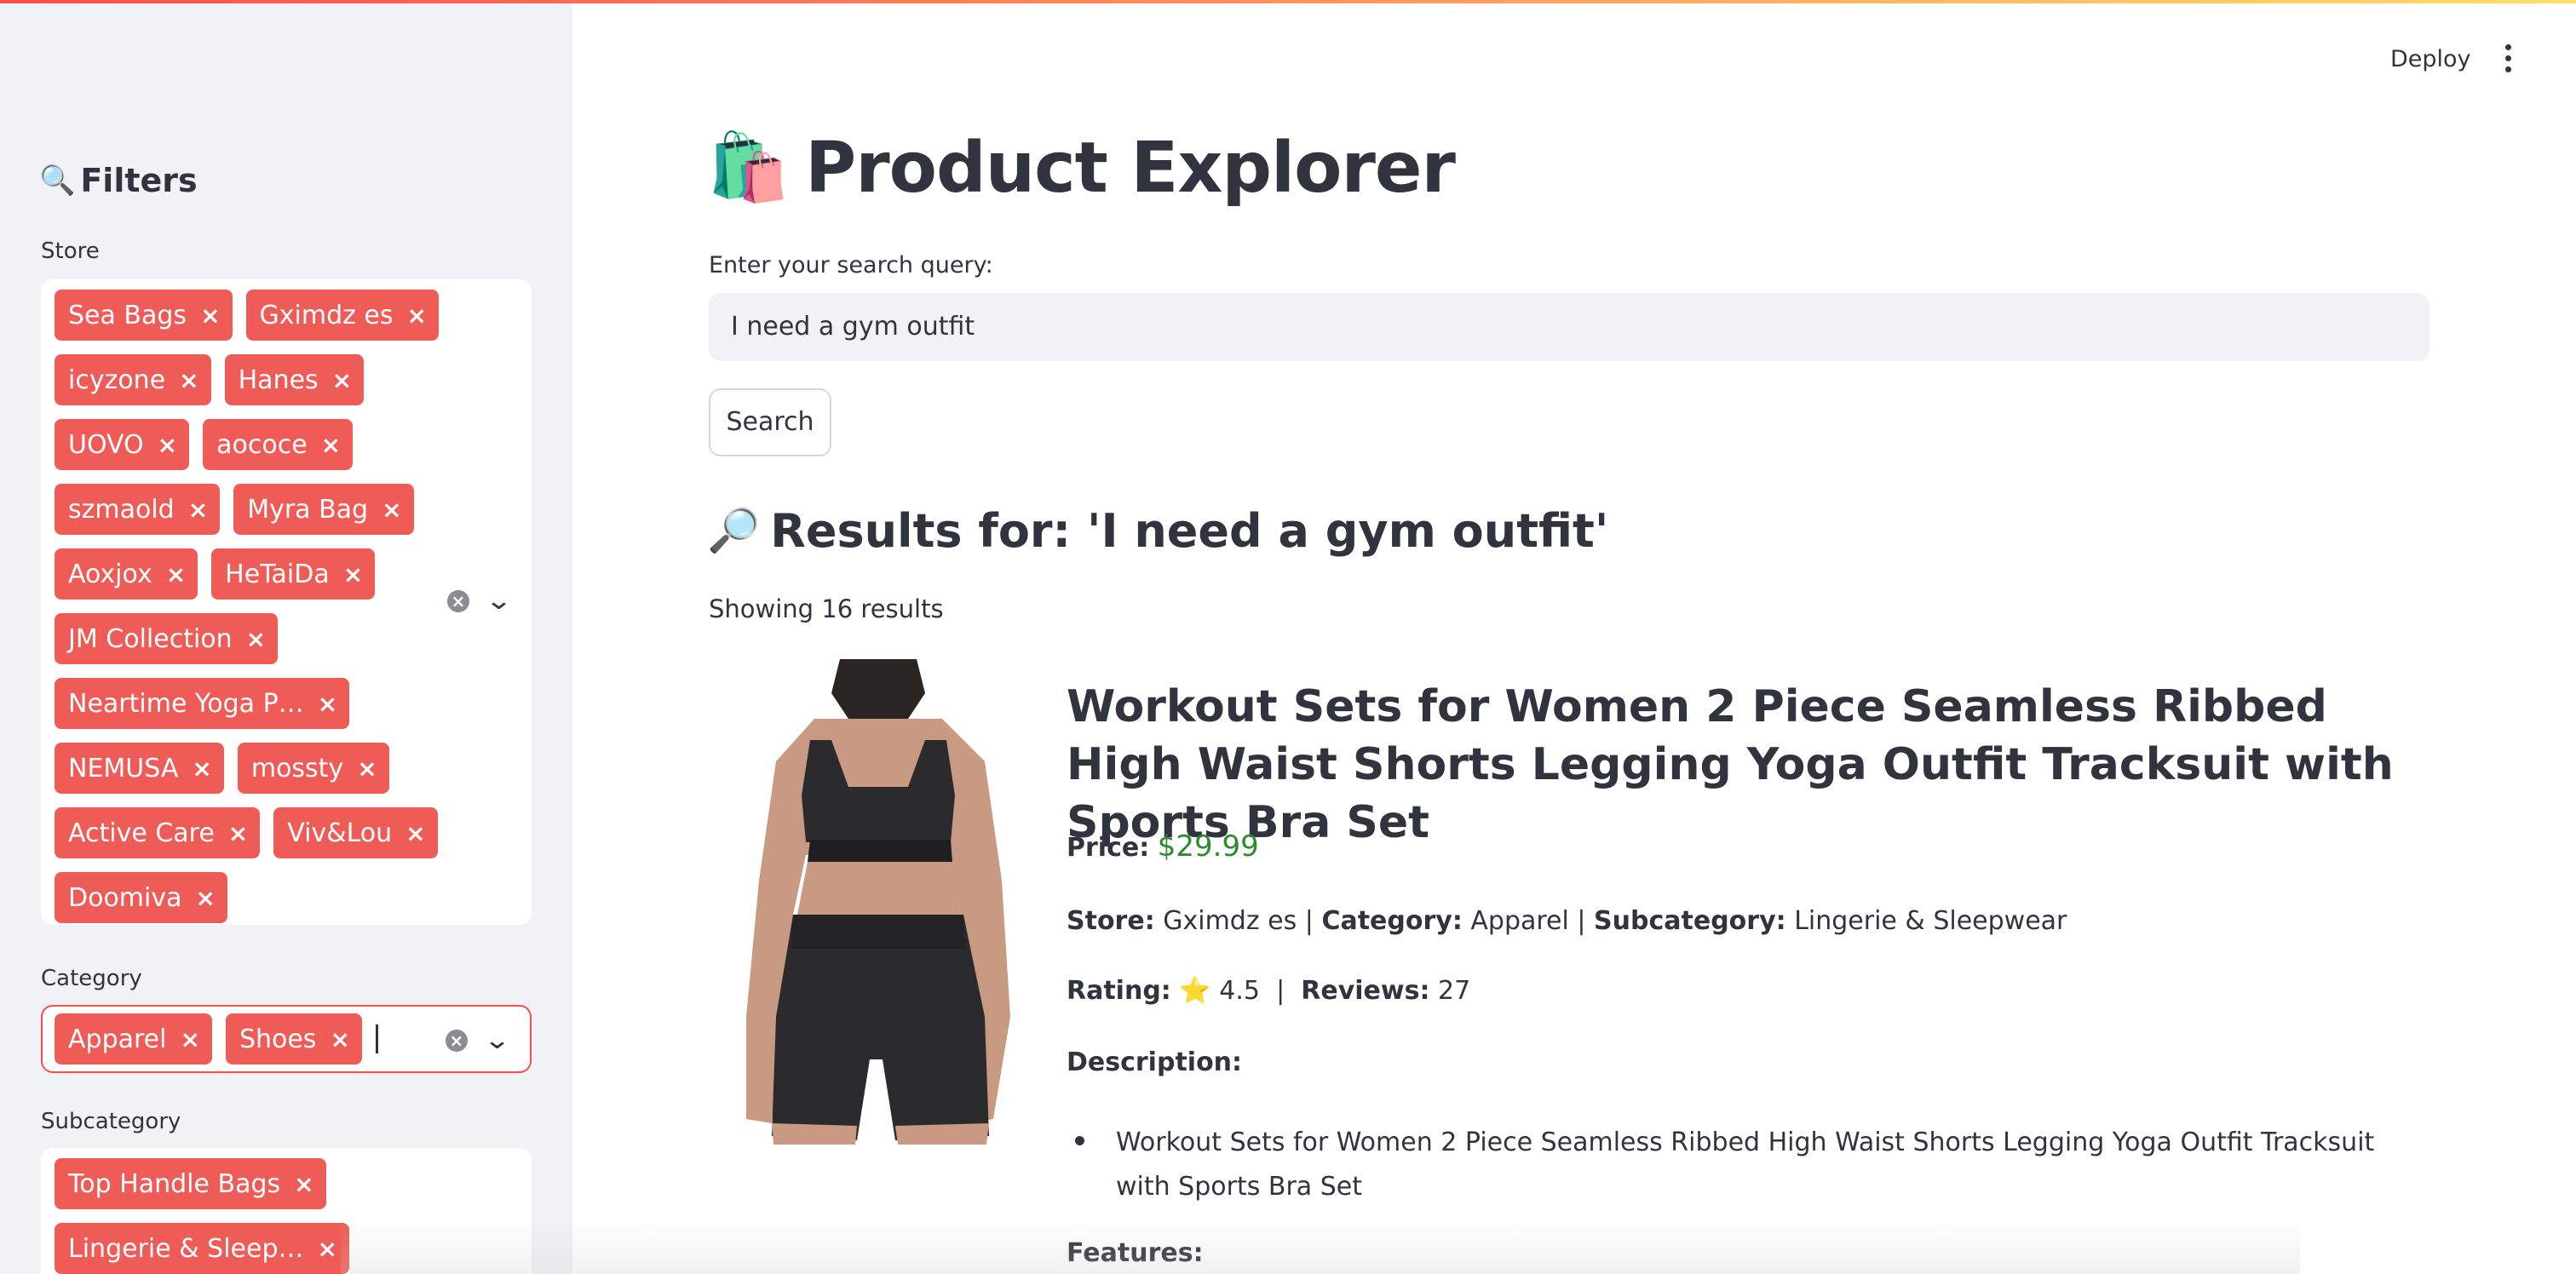 The image size is (2576, 1274). I want to click on reviews-label: Reviews:, so click(1366, 991).